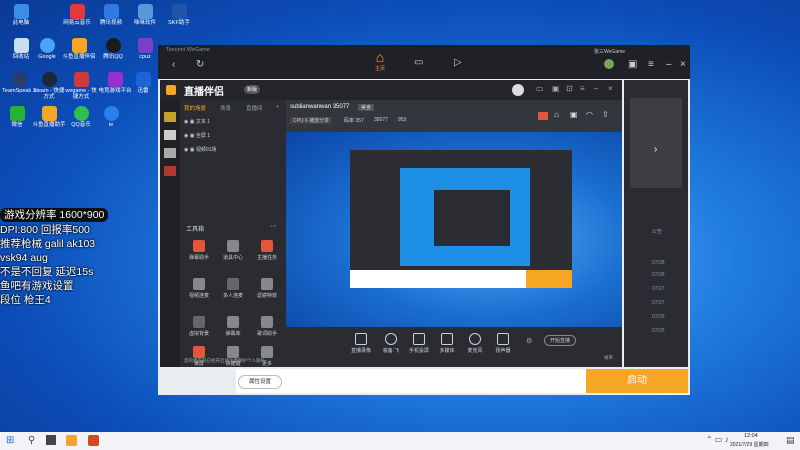 The width and height of the screenshot is (800, 450). What do you see at coordinates (589, 114) in the screenshot?
I see `bell-icon: ◠` at bounding box center [589, 114].